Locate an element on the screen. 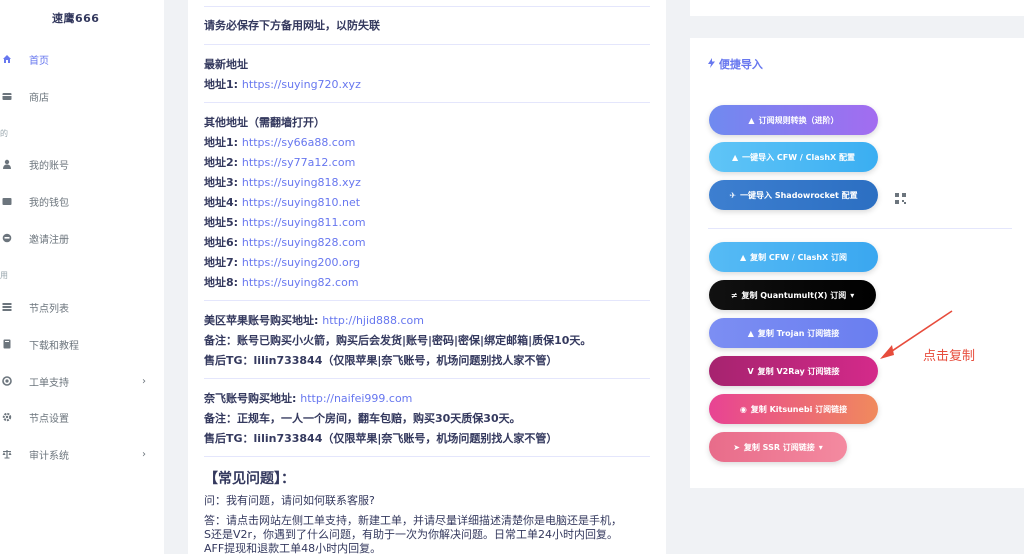  balance-icon is located at coordinates (7, 454).